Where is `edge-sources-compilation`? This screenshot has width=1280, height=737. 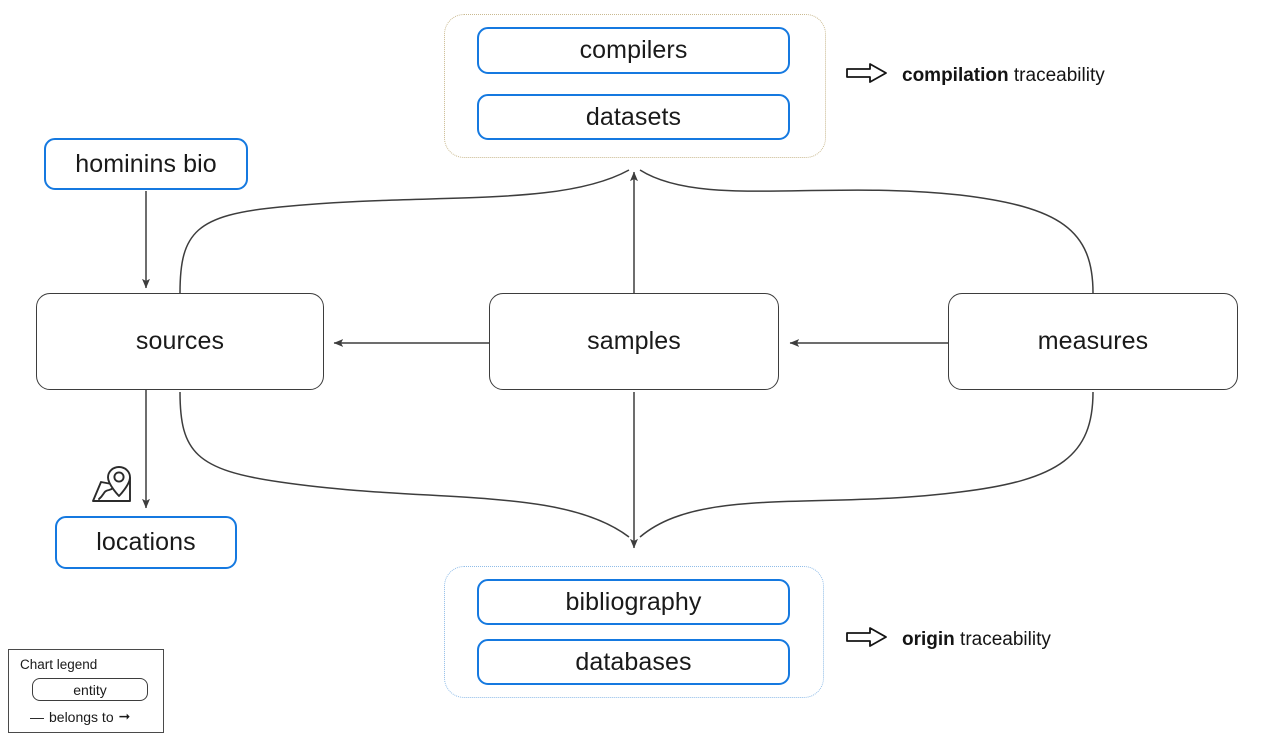
edge-sources-compilation is located at coordinates (404, 231).